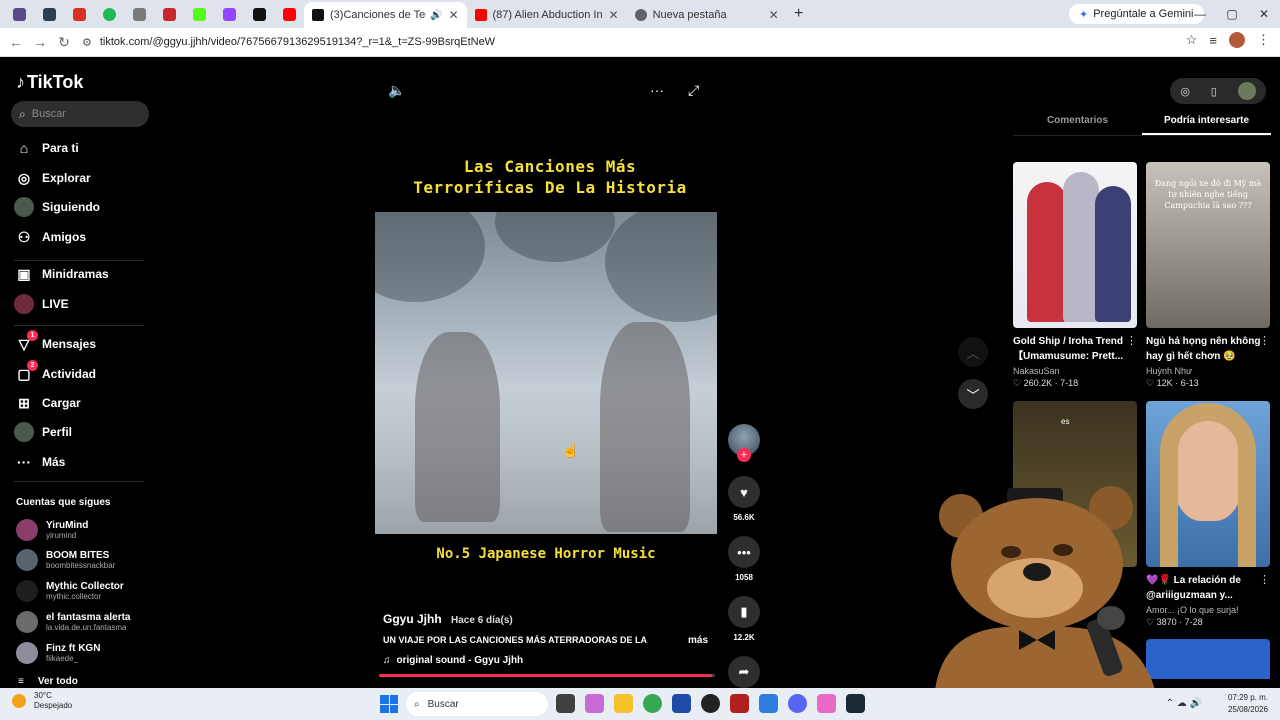 This screenshot has width=1280, height=720. I want to click on followed-account: YiruMind yirumind, so click(86, 530).